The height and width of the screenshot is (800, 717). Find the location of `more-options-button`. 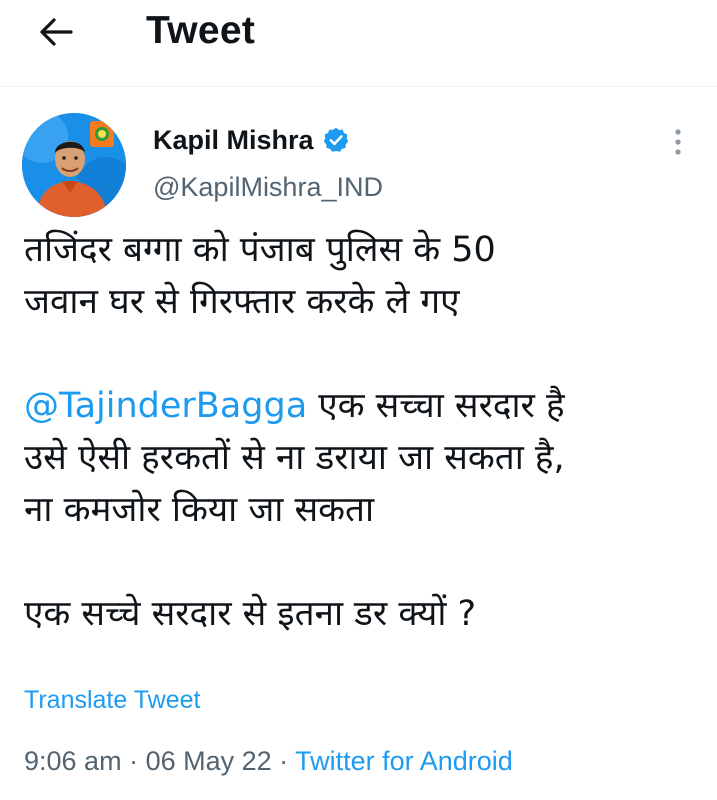

more-options-button is located at coordinates (678, 142).